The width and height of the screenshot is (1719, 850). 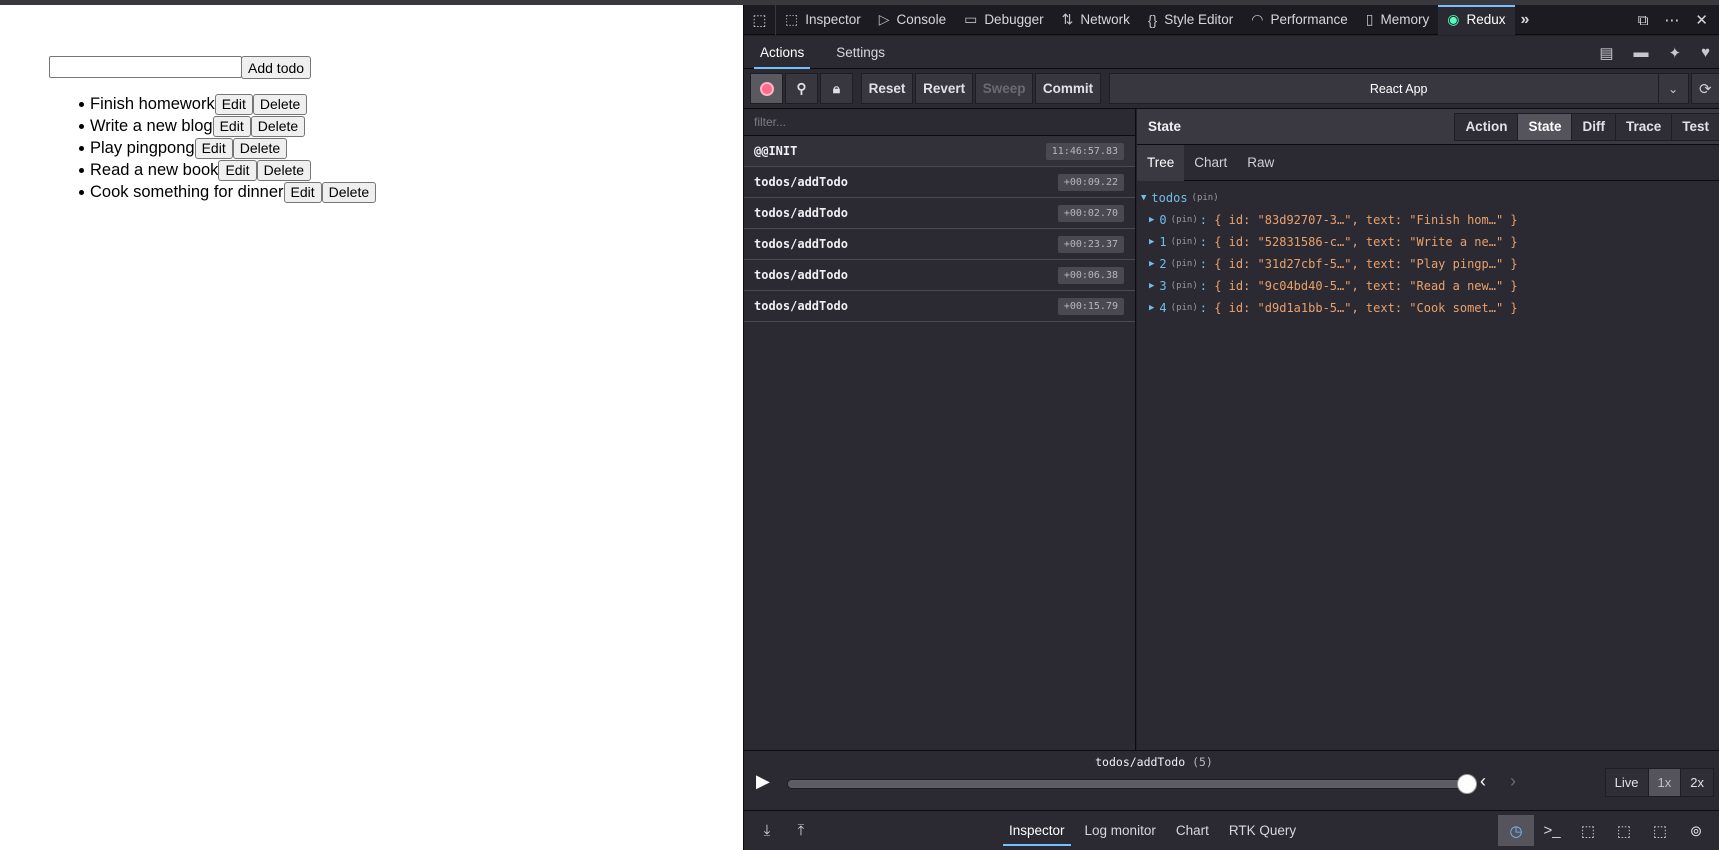 What do you see at coordinates (1132, 784) in the screenshot?
I see `slider-track` at bounding box center [1132, 784].